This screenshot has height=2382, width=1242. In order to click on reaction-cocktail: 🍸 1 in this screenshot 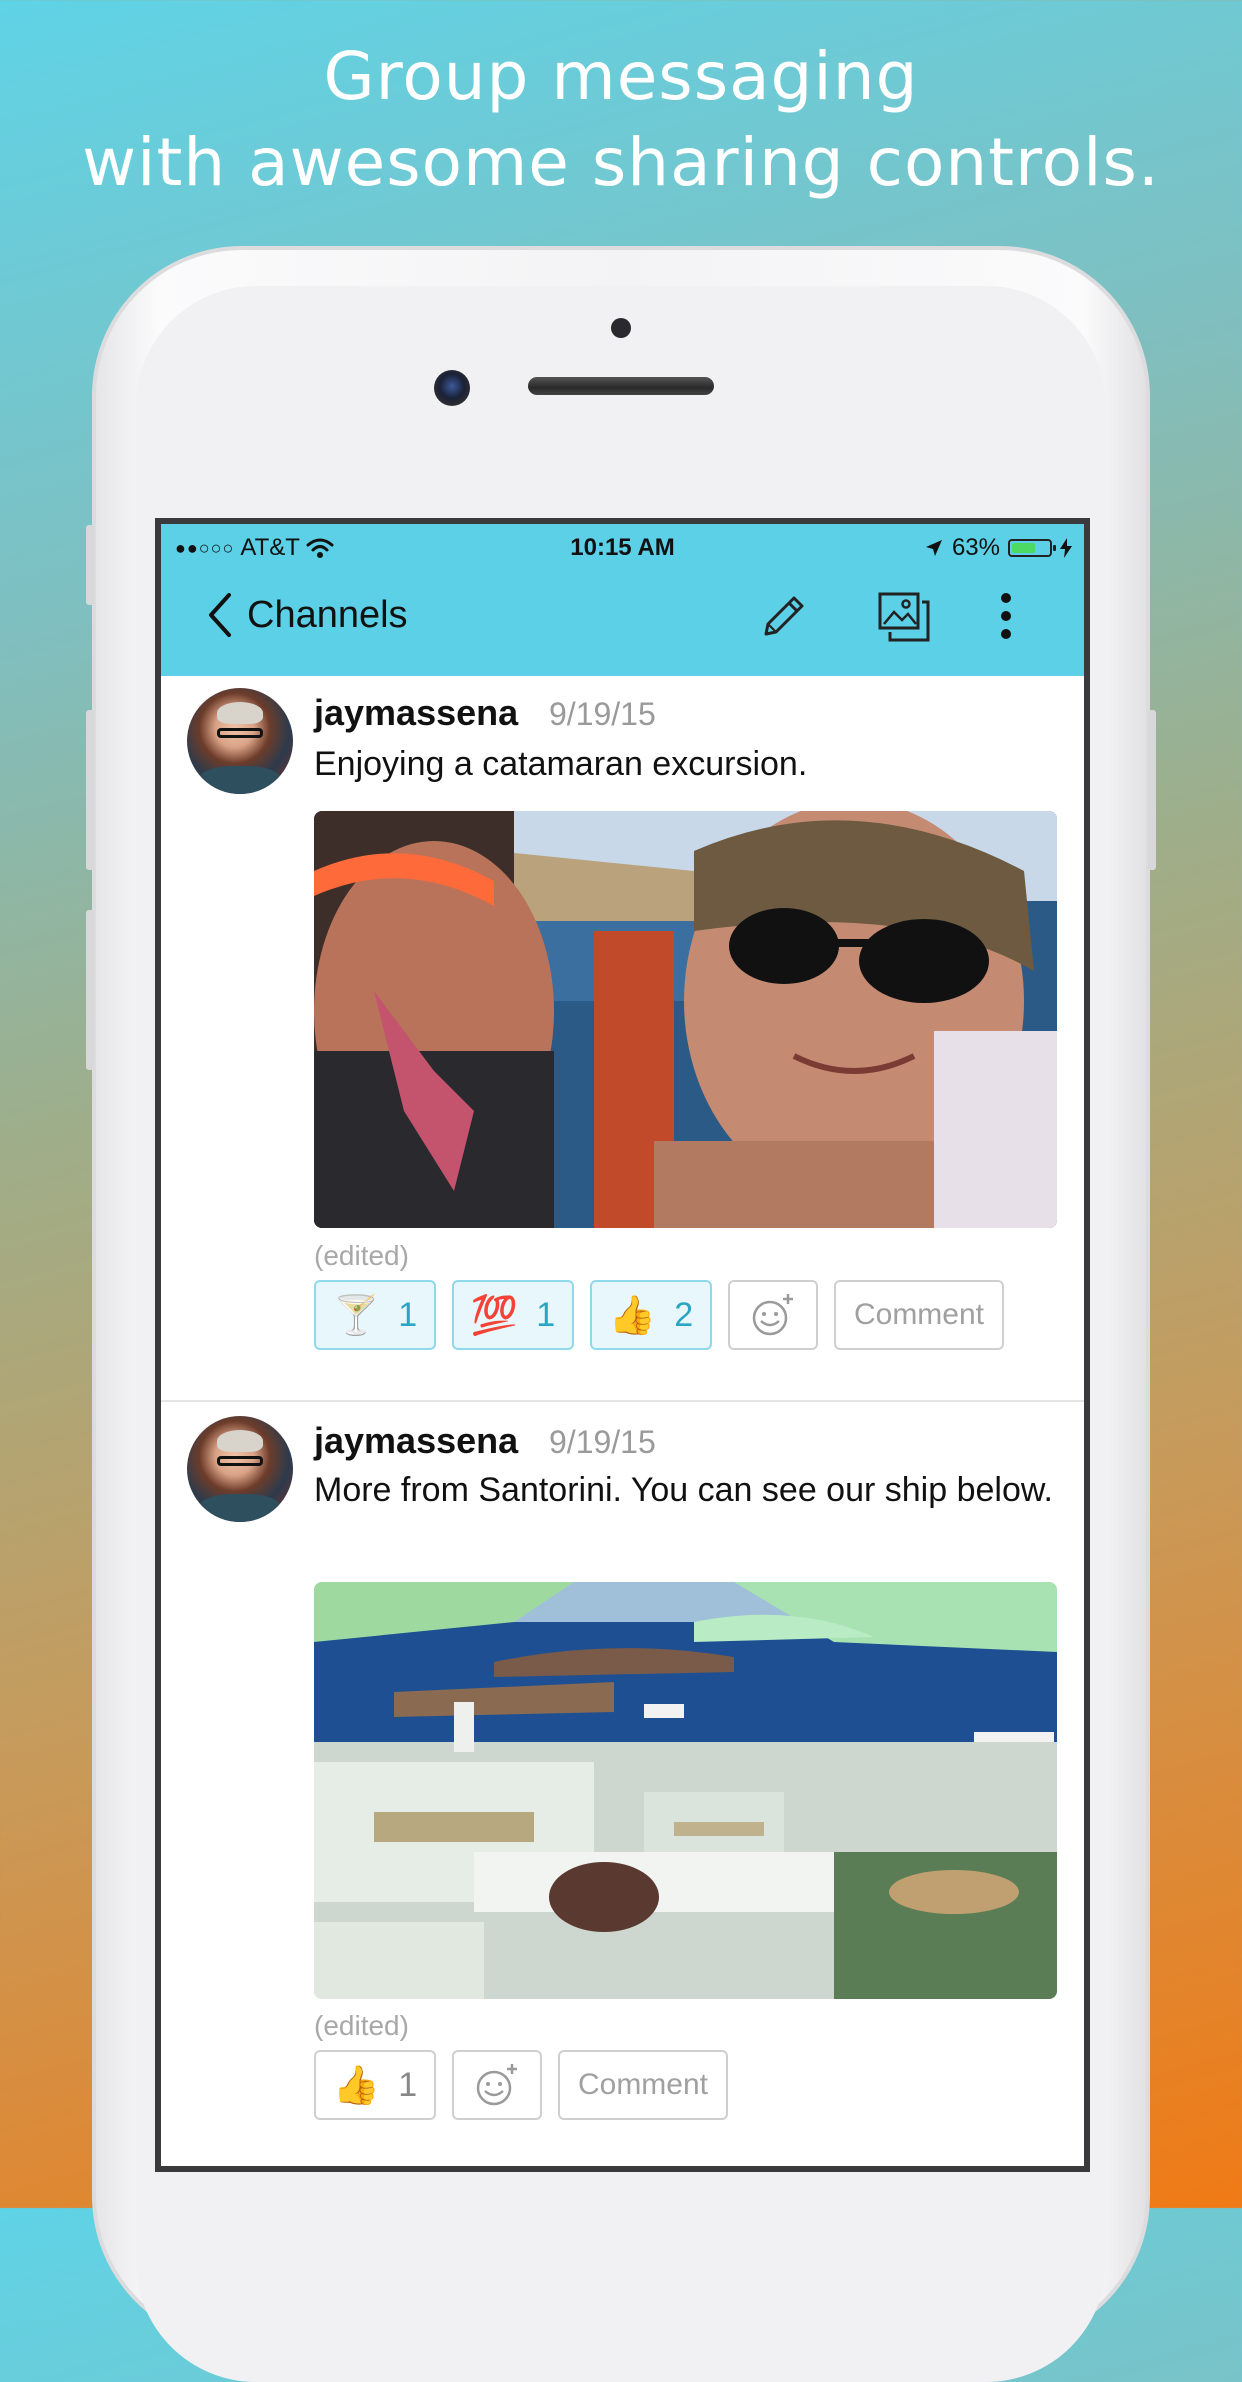, I will do `click(375, 1315)`.